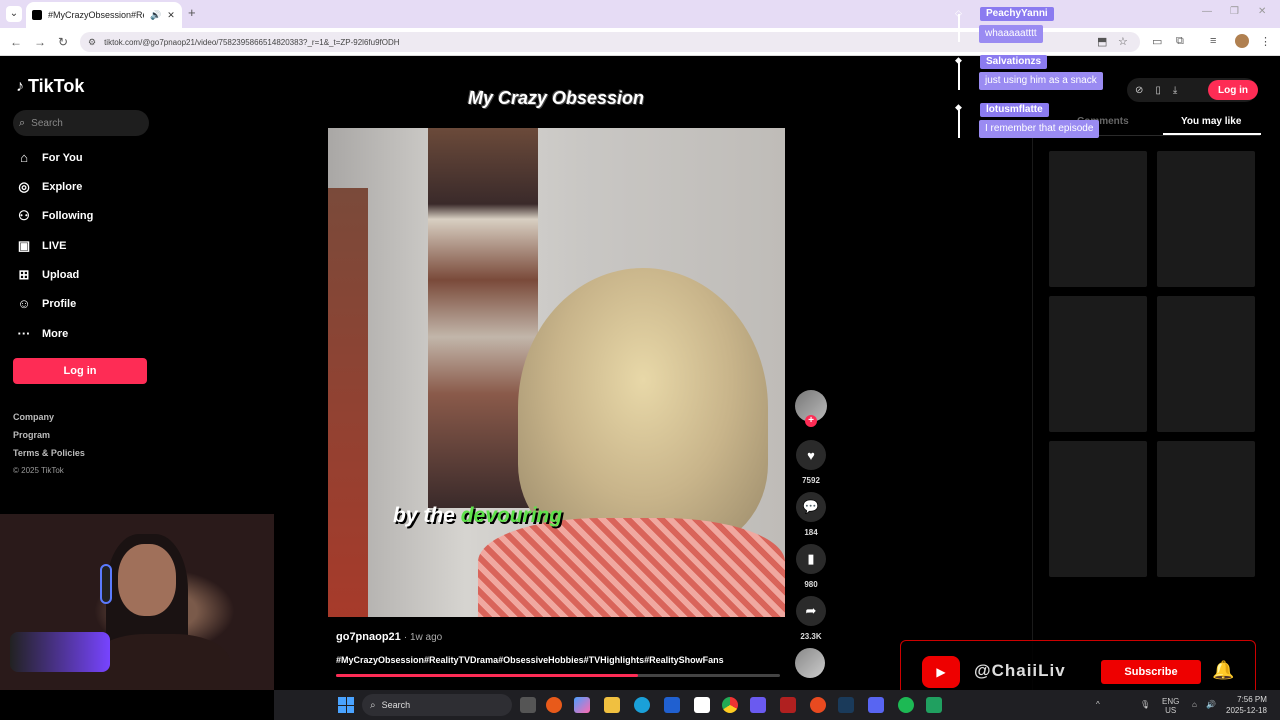 Image resolution: width=1280 pixels, height=720 pixels. What do you see at coordinates (1242, 41) in the screenshot?
I see `profile-avatar` at bounding box center [1242, 41].